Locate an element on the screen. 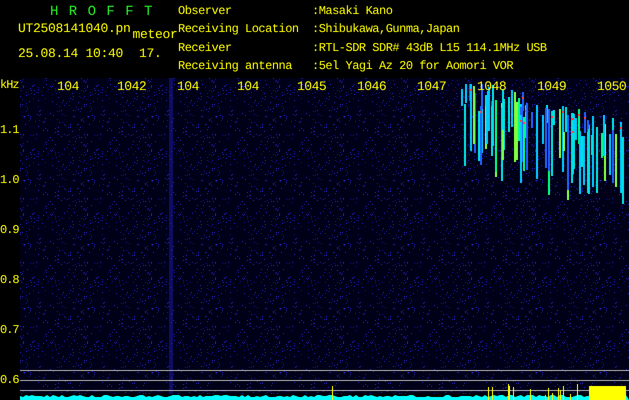  info-label: Receiver is located at coordinates (205, 49).